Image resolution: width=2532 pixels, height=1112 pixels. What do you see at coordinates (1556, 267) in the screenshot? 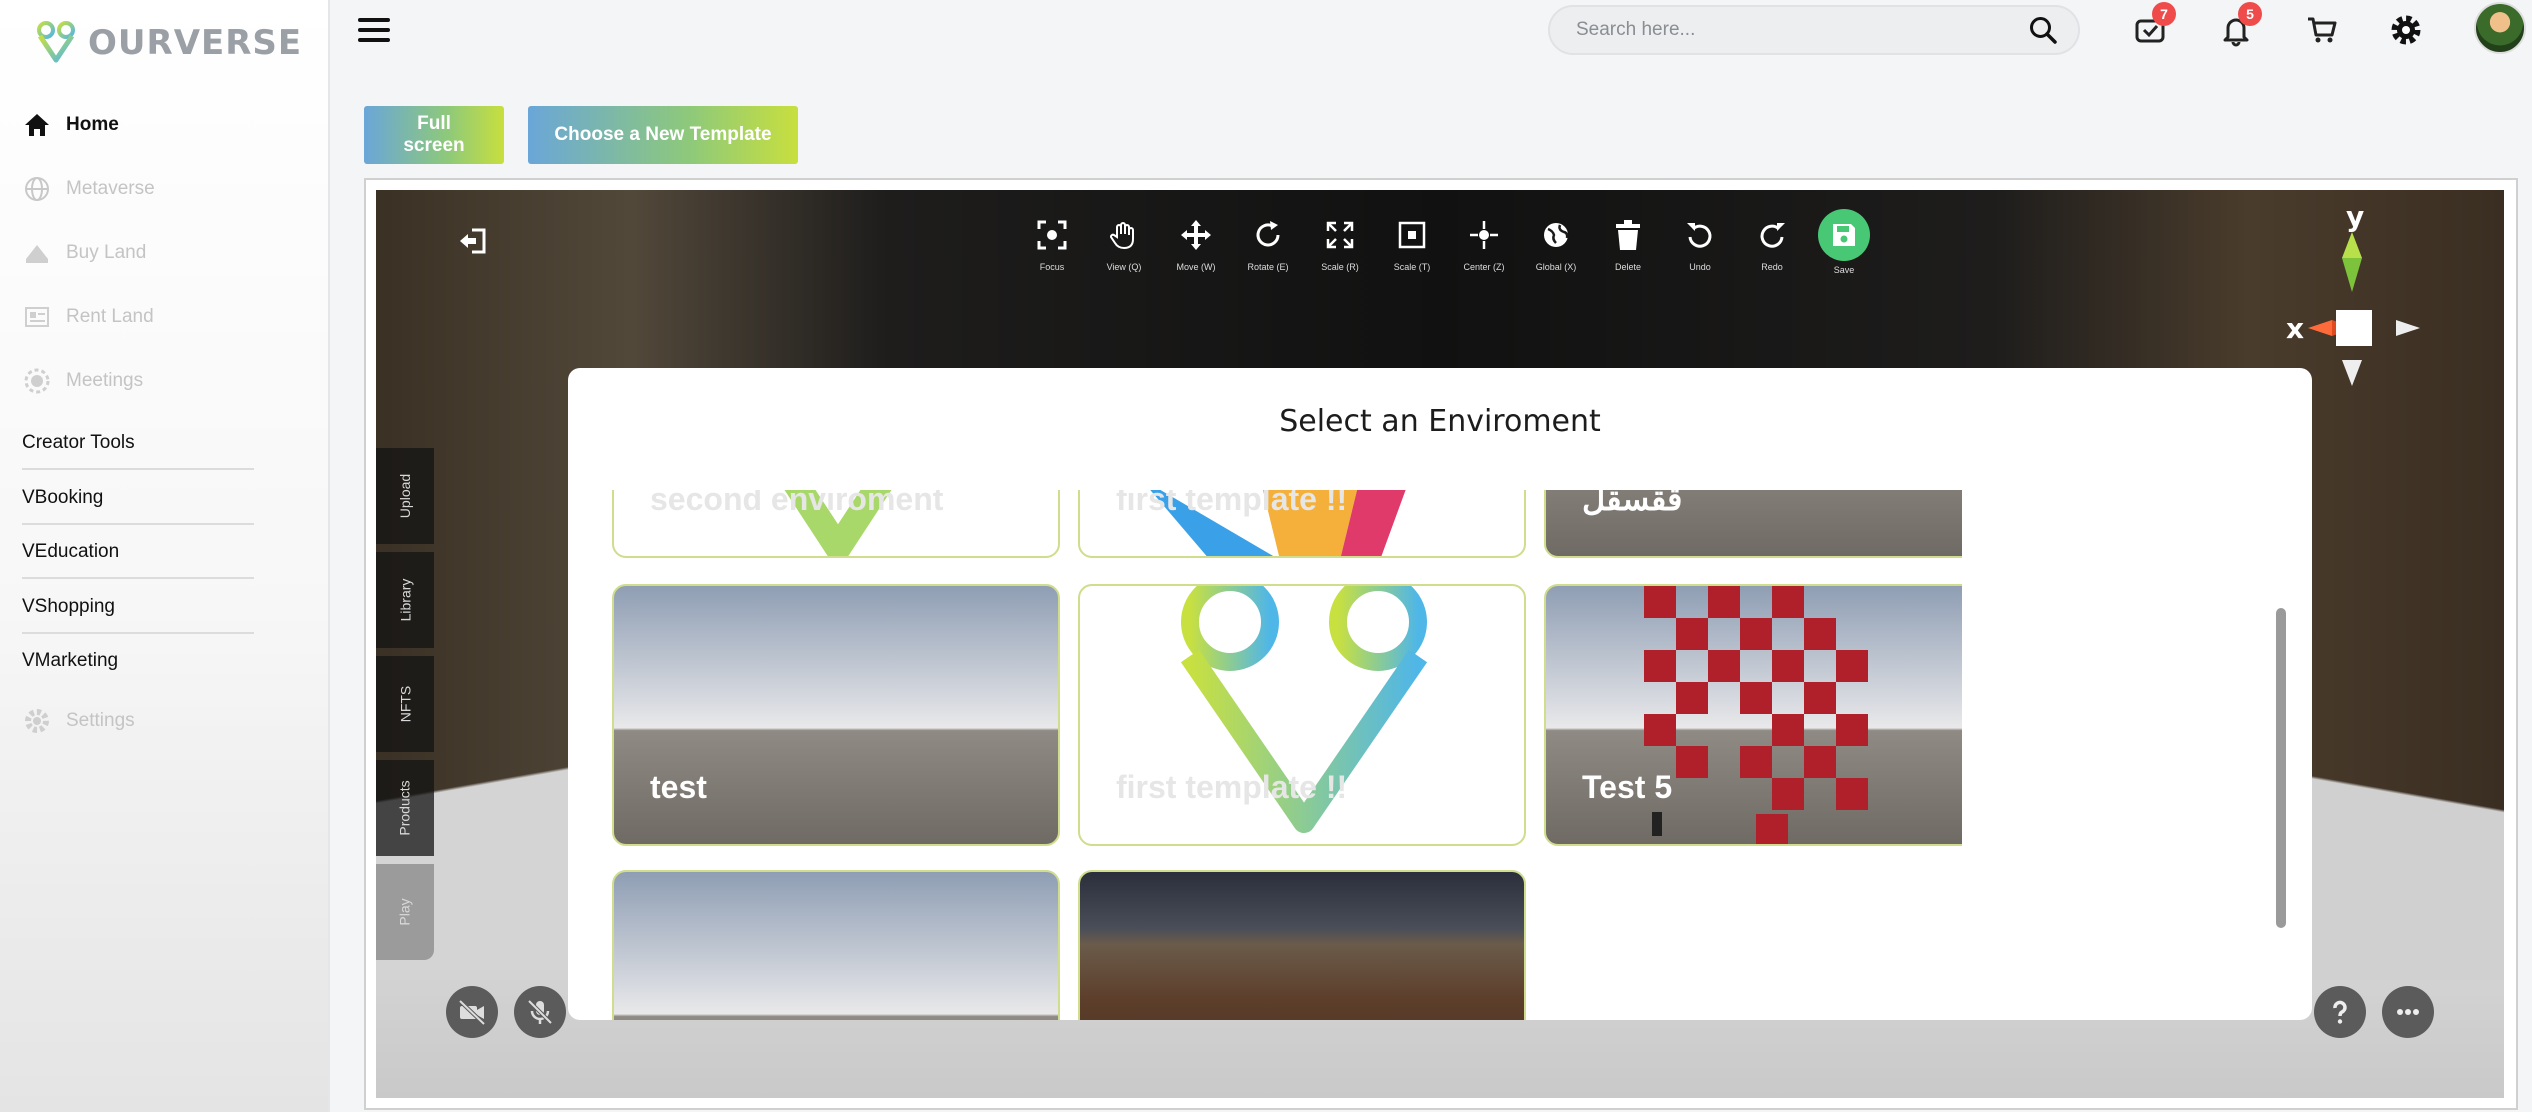
I see `tool-label: Global (X)` at bounding box center [1556, 267].